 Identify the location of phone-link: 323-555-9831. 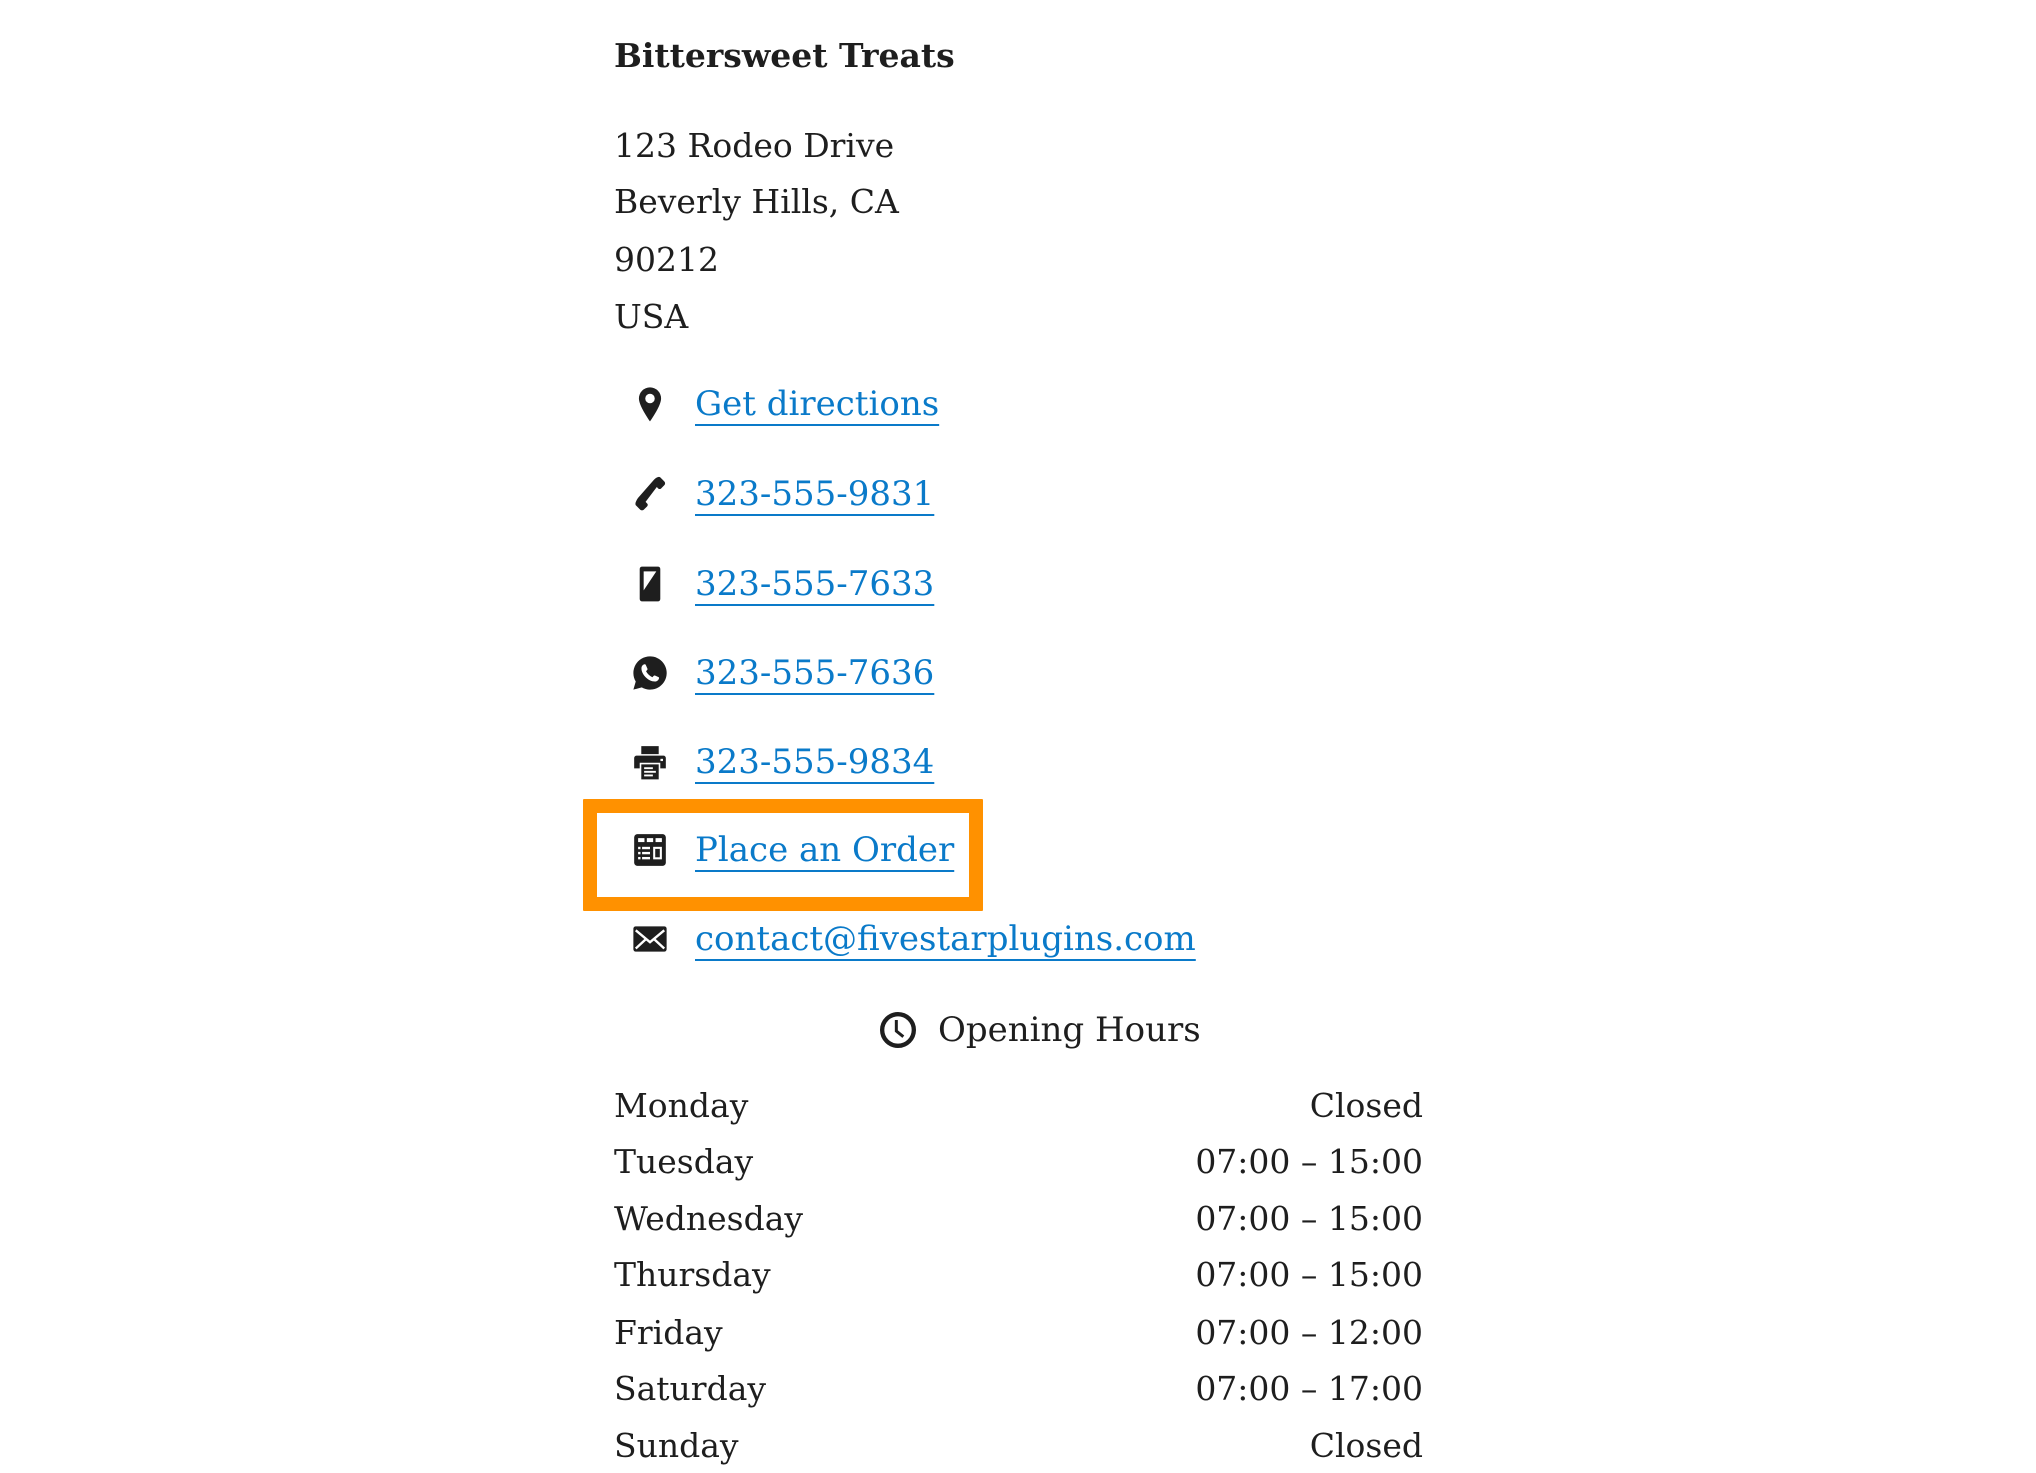
(814, 494).